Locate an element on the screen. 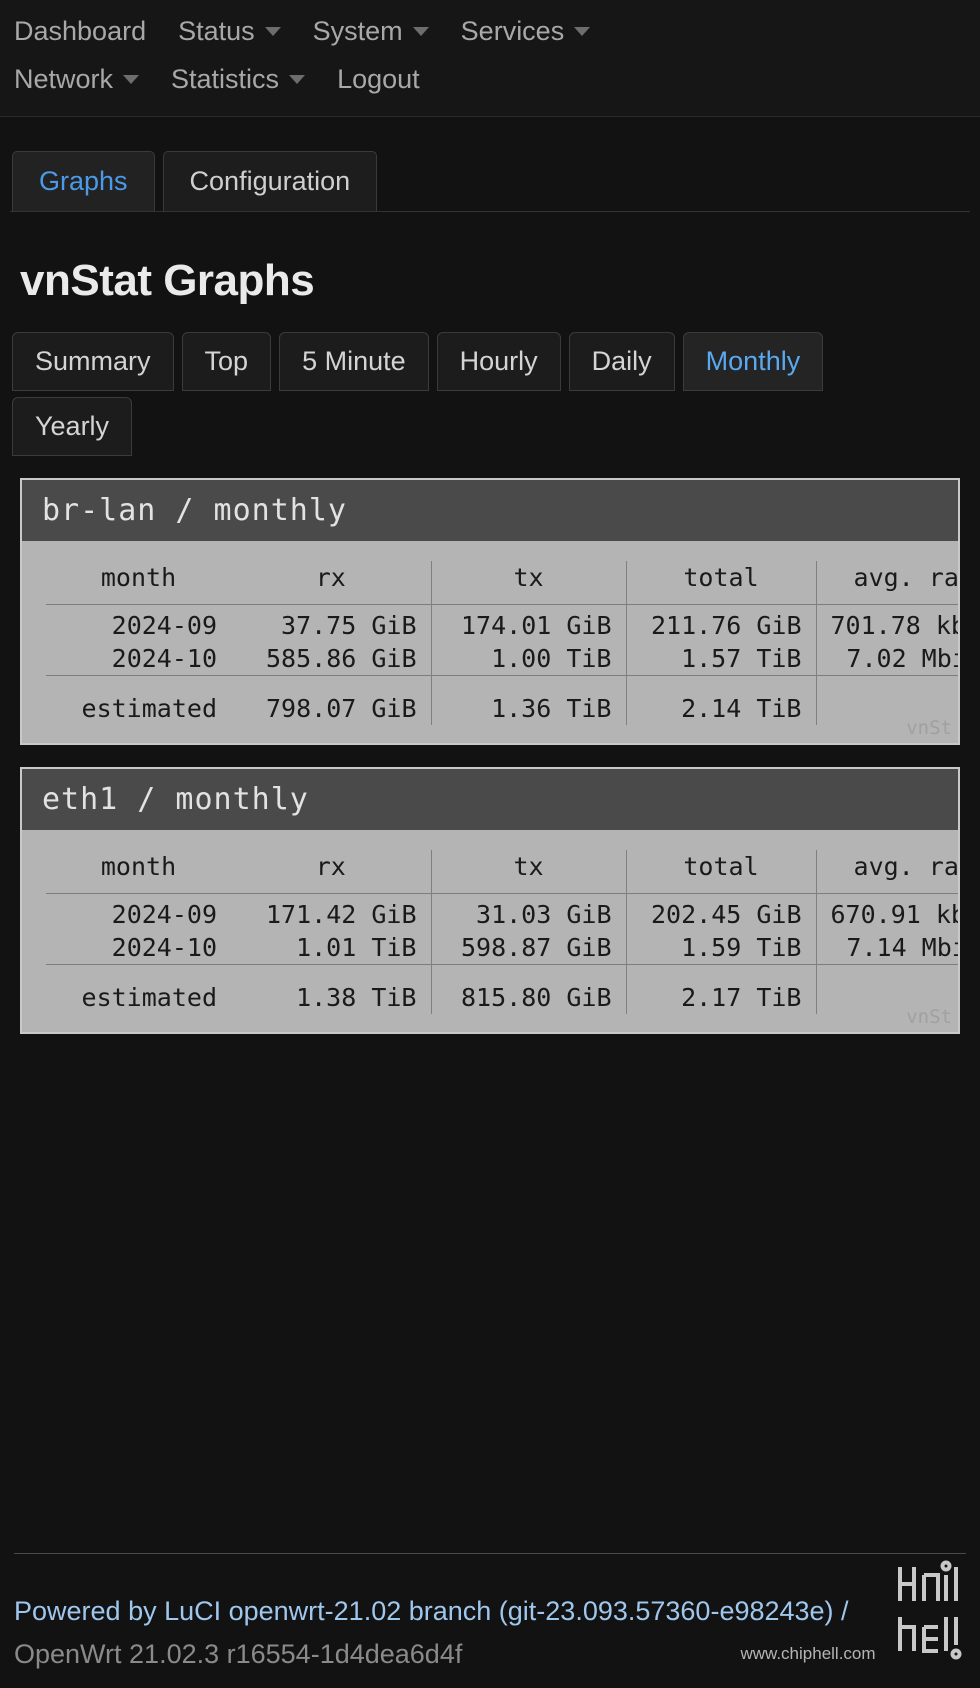 The image size is (980, 1688). nav-item-label: Statistics is located at coordinates (225, 78).